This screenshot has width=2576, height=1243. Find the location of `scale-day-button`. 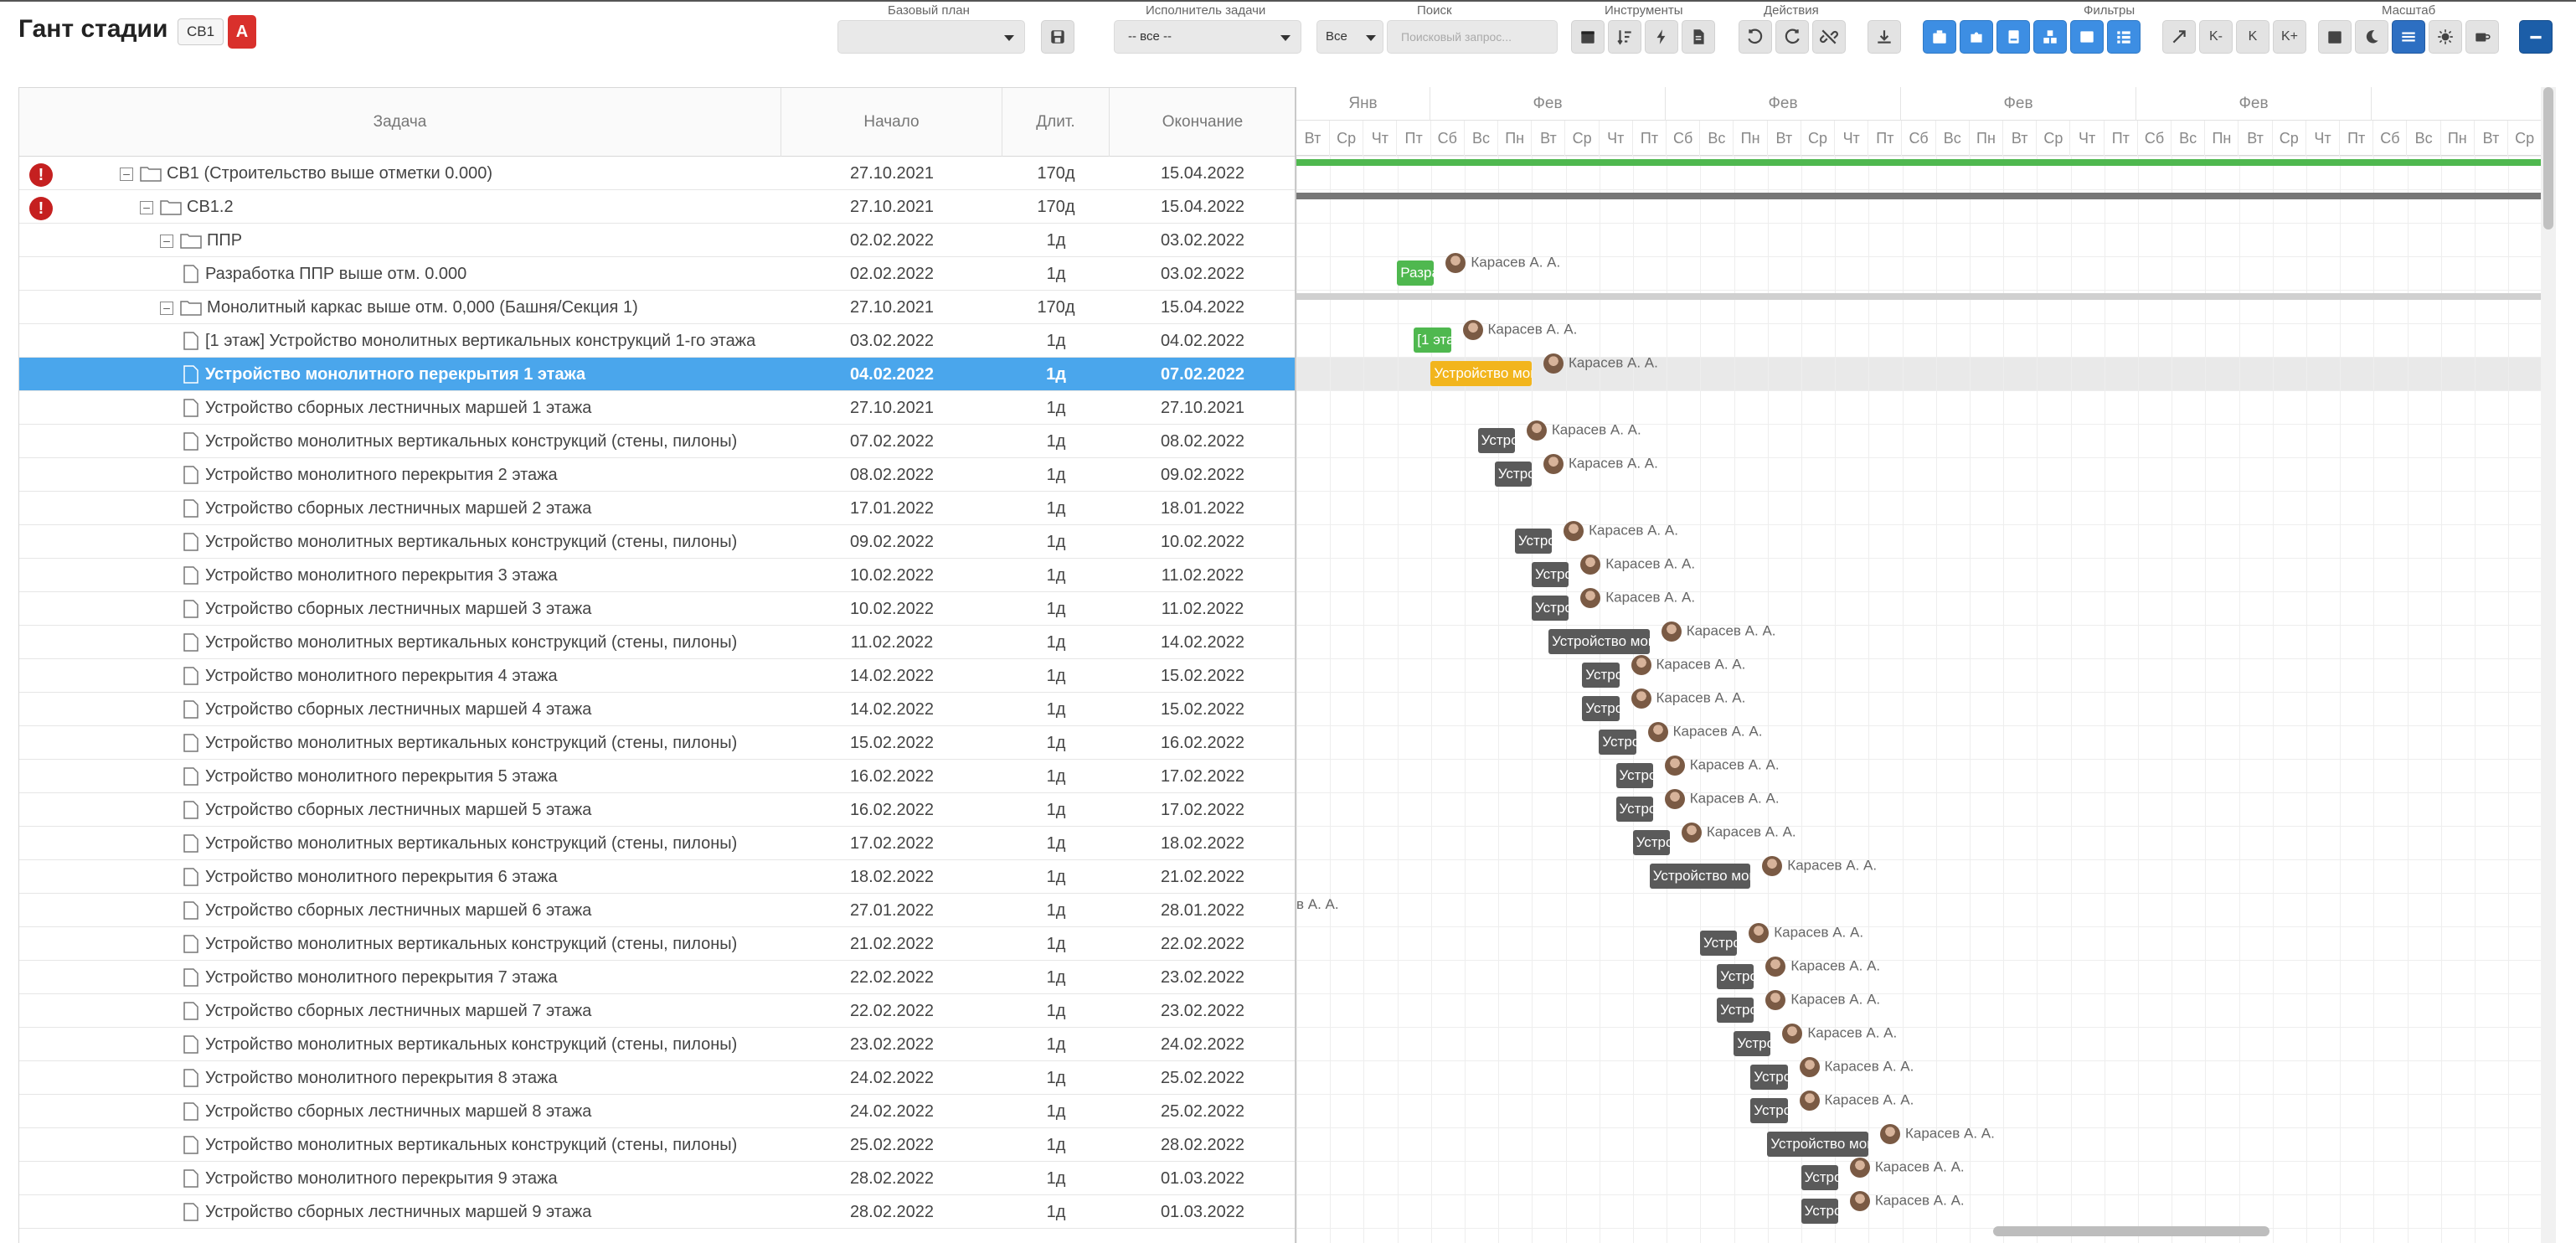

scale-day-button is located at coordinates (2335, 37).